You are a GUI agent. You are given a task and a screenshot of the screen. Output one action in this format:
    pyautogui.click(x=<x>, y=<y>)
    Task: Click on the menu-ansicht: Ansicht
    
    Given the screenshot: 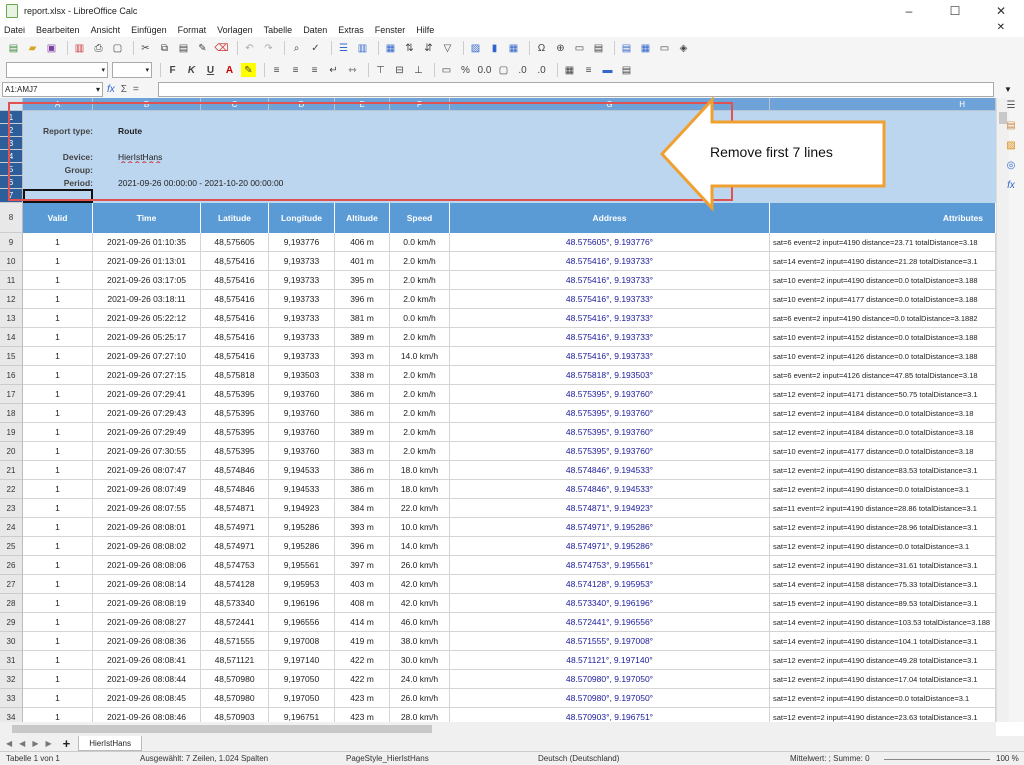 What is the action you would take?
    pyautogui.click(x=106, y=30)
    